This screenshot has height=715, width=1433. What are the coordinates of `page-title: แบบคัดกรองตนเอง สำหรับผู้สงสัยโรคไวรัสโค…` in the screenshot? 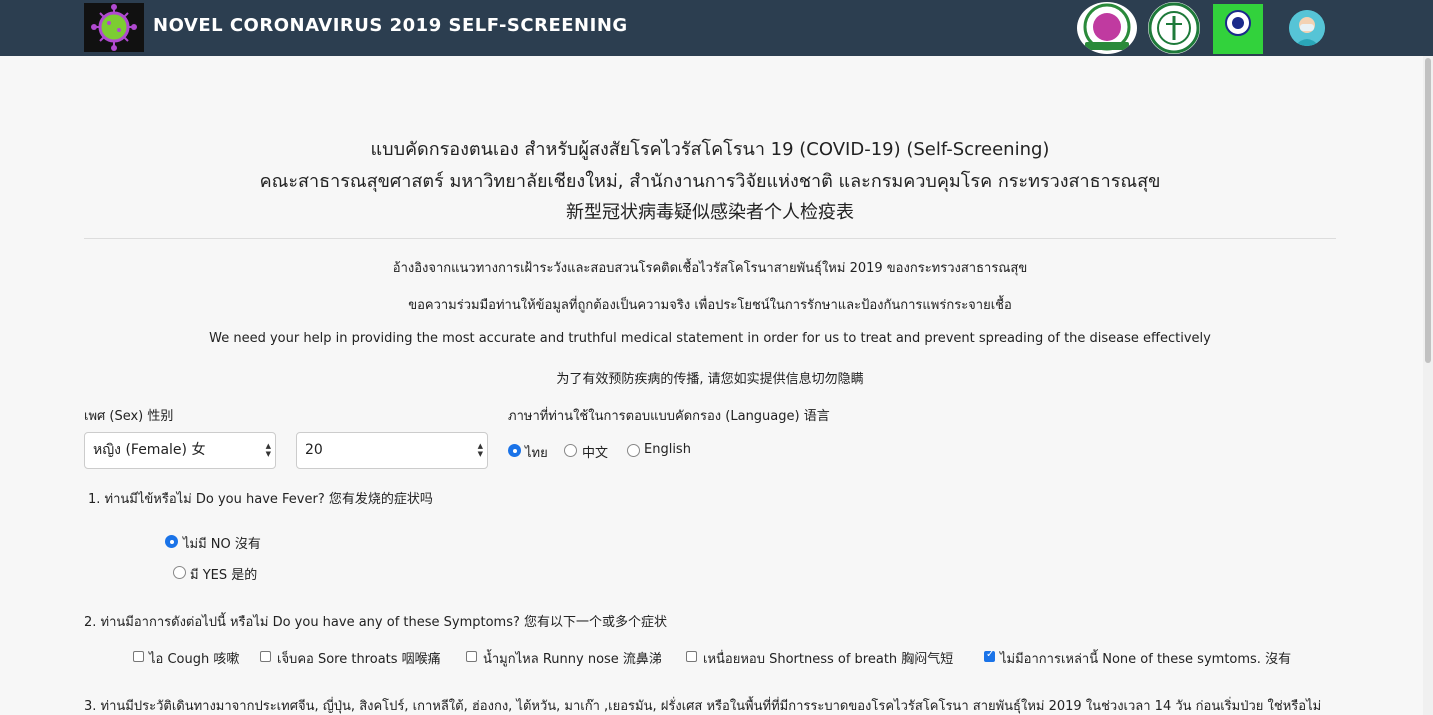 It's located at (710, 149).